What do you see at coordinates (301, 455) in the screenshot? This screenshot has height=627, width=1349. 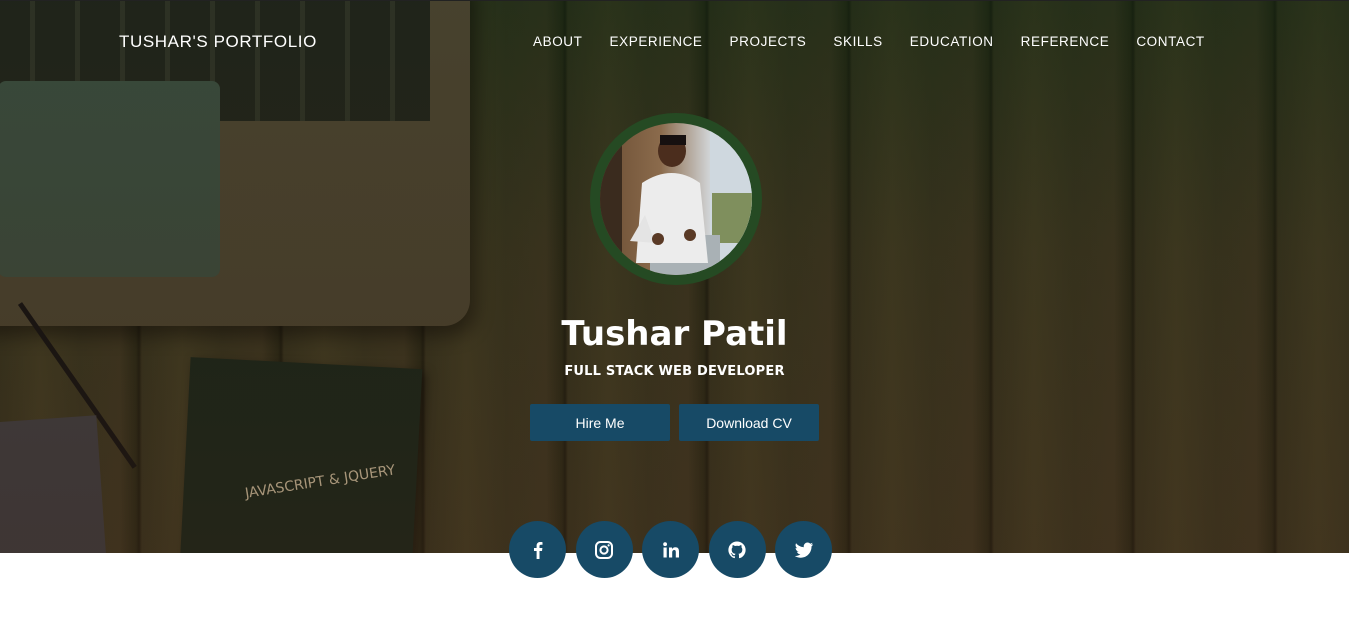 I see `book-image: JAVASCRIPT & JQUERY` at bounding box center [301, 455].